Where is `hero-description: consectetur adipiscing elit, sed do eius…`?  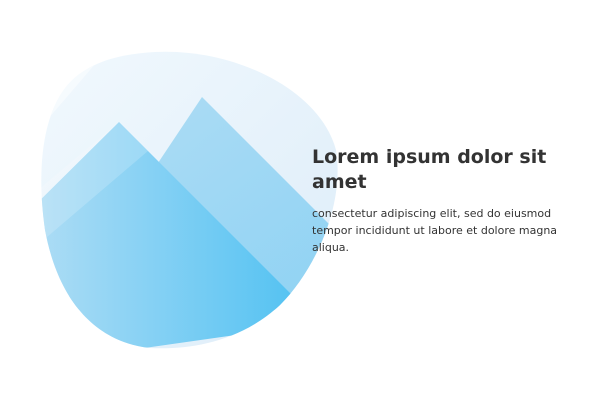 hero-description: consectetur adipiscing elit, sed do eius… is located at coordinates (435, 230).